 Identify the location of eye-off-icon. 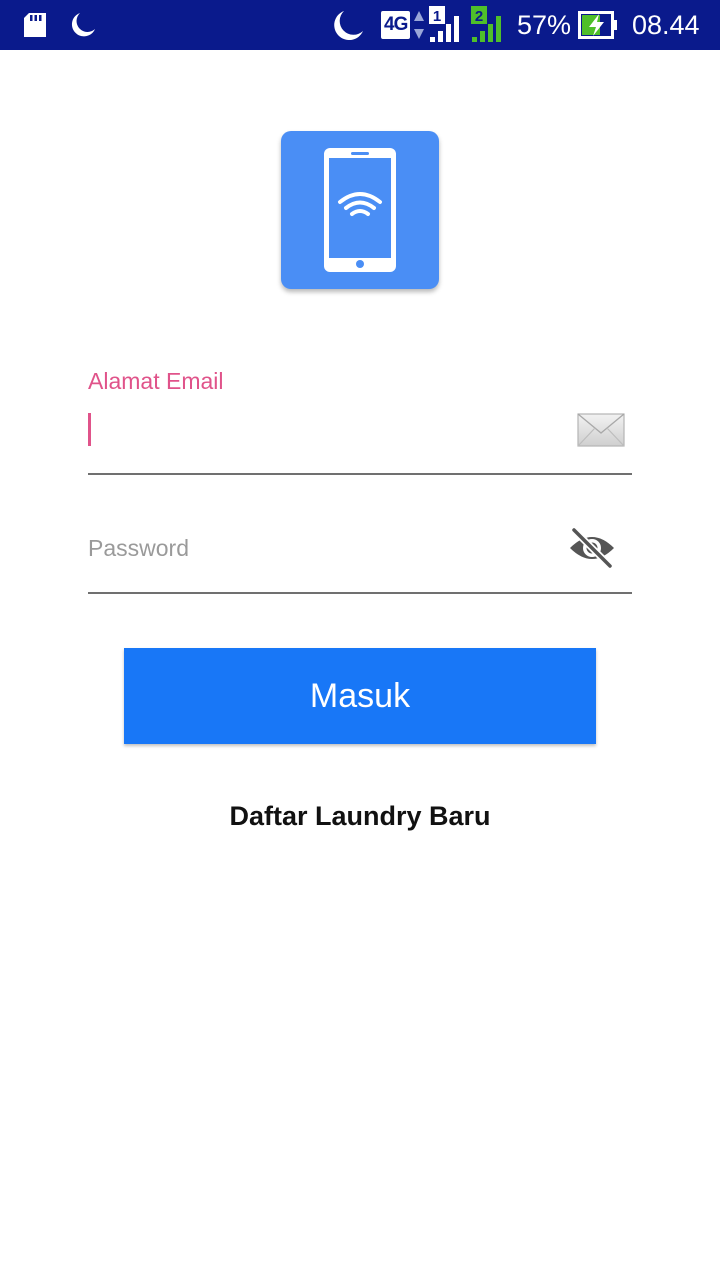
(592, 548).